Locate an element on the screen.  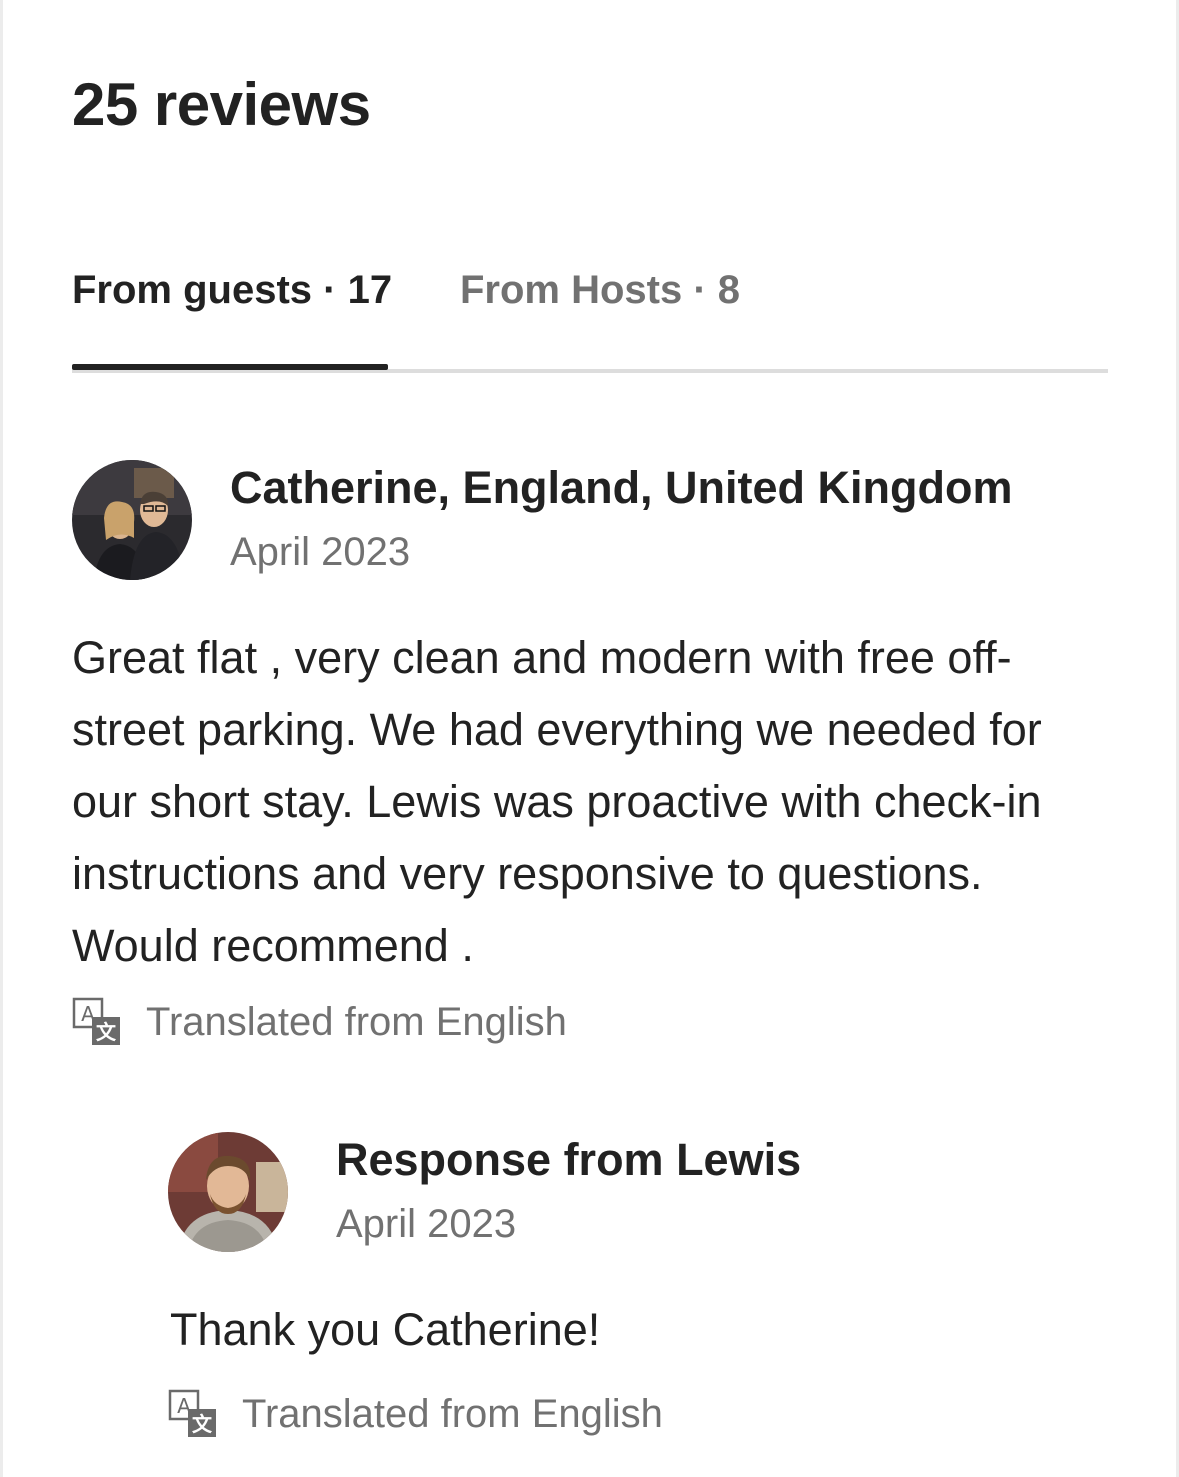
response-translation-note: A 文 Translated from English is located at coordinates (415, 1414).